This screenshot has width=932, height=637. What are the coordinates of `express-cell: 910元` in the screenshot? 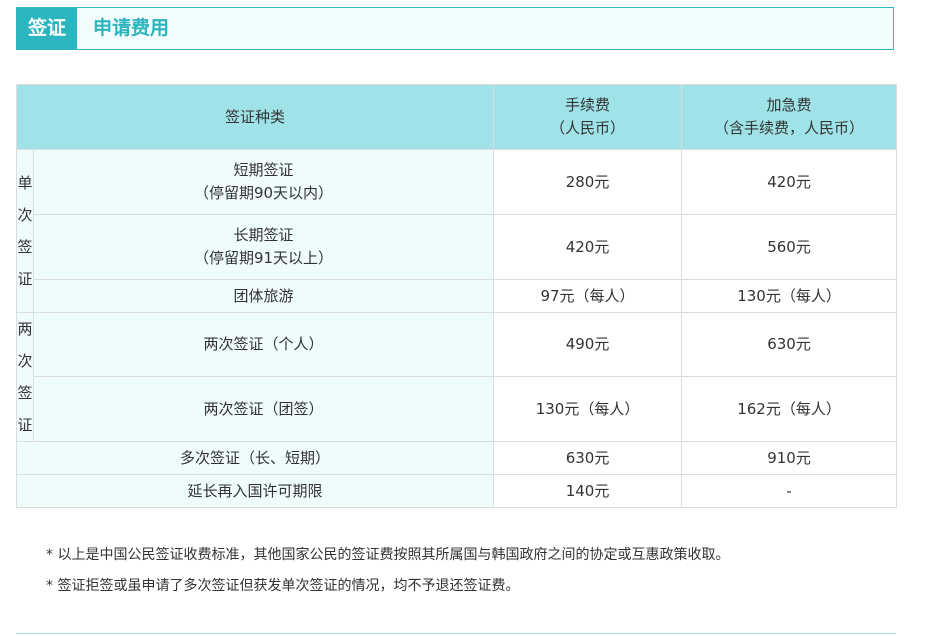 It's located at (789, 458).